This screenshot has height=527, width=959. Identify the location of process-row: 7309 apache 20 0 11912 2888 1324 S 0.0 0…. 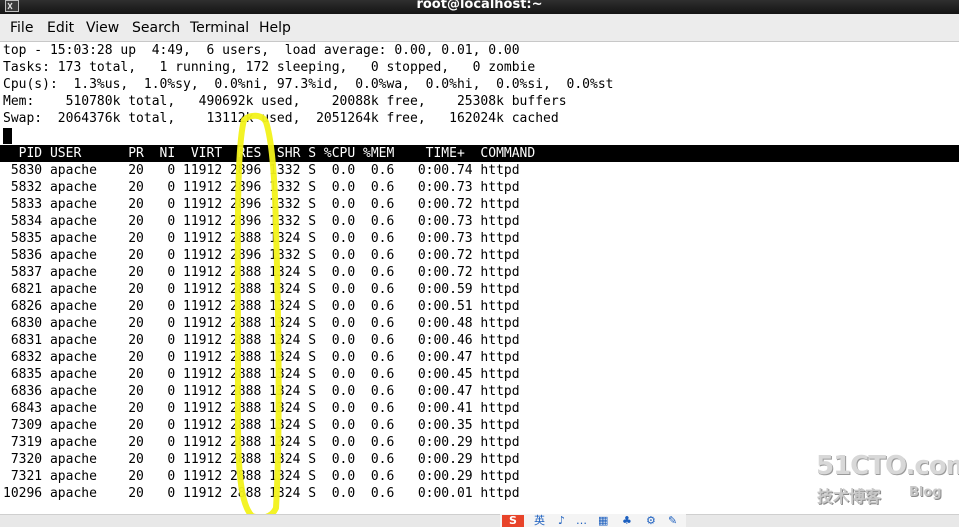
(261, 425).